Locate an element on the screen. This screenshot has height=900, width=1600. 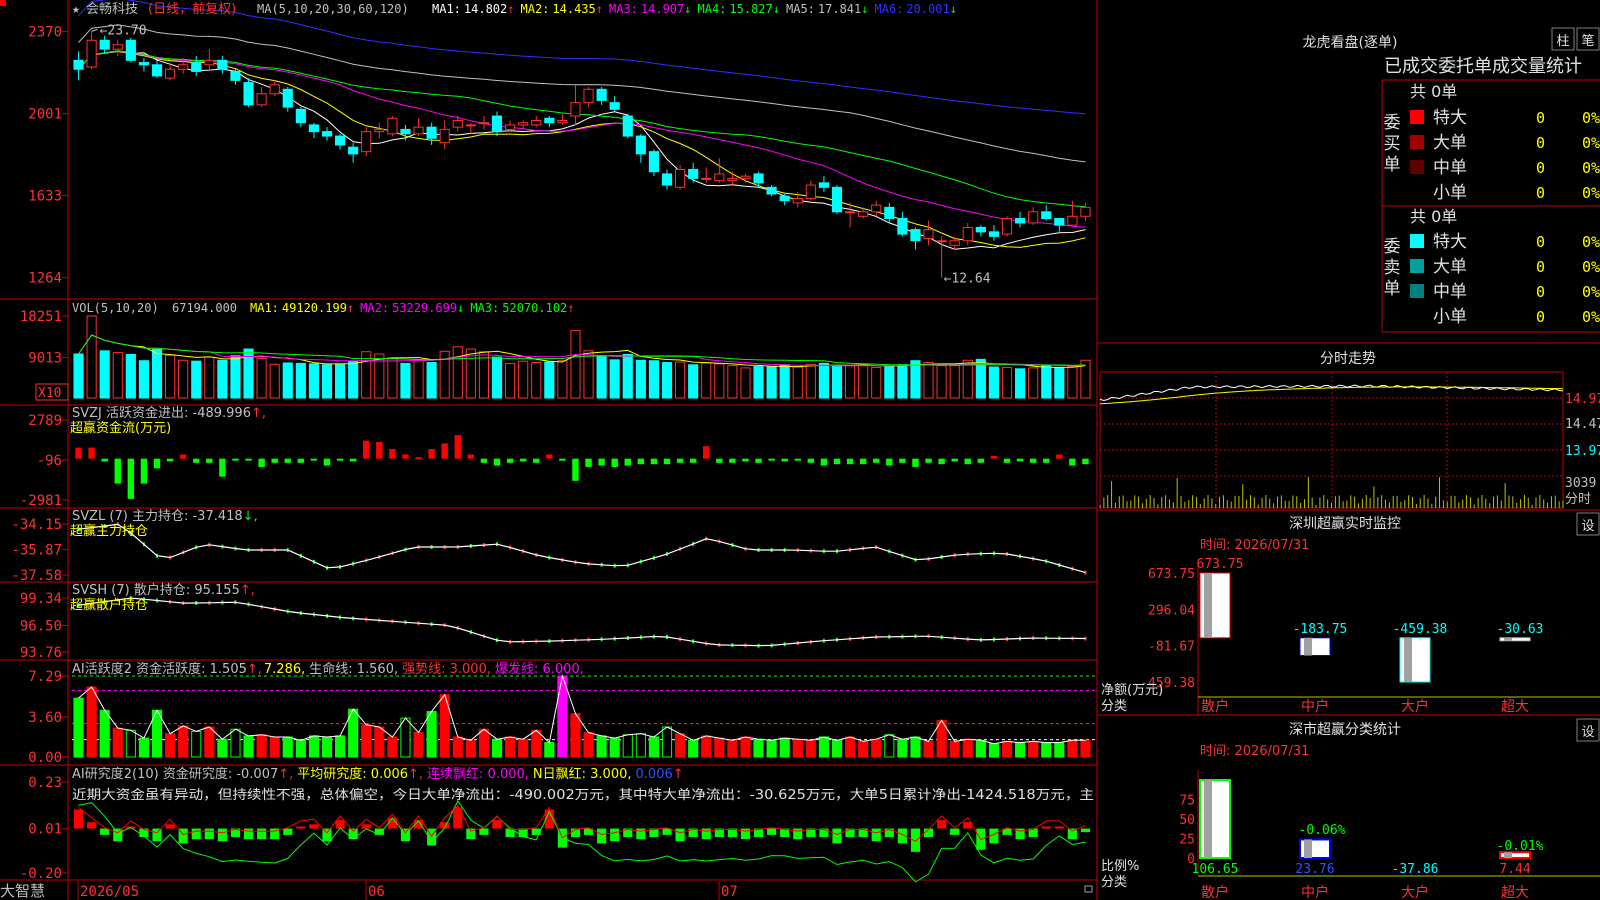
column-view-button: 柱 is located at coordinates (1563, 39).